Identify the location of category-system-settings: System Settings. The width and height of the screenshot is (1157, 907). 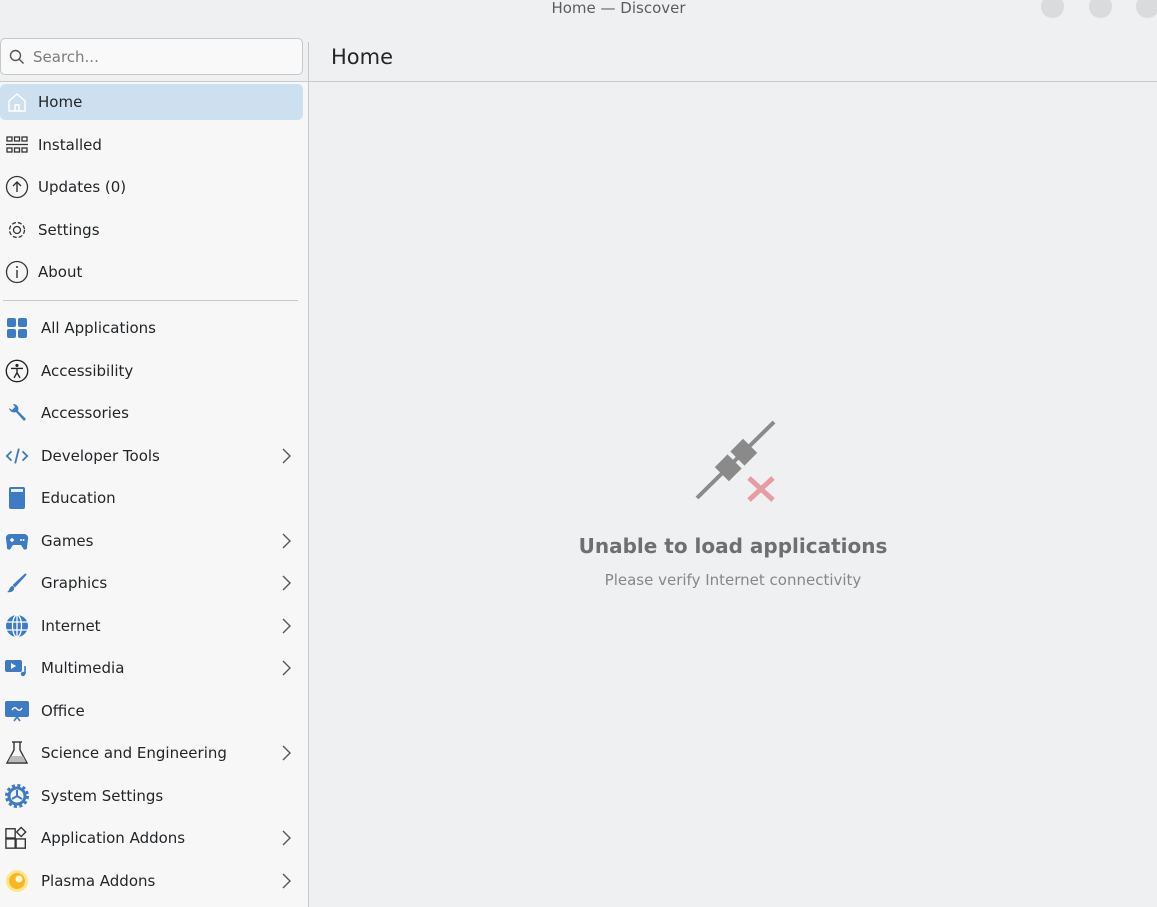
(151, 796).